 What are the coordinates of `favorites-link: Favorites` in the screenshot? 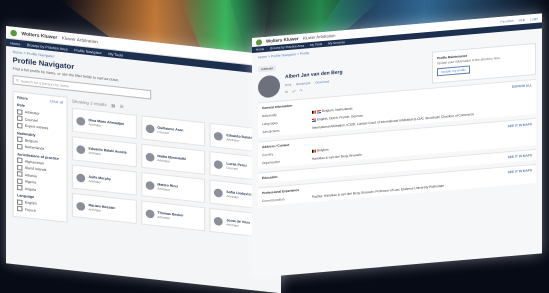 It's located at (507, 20).